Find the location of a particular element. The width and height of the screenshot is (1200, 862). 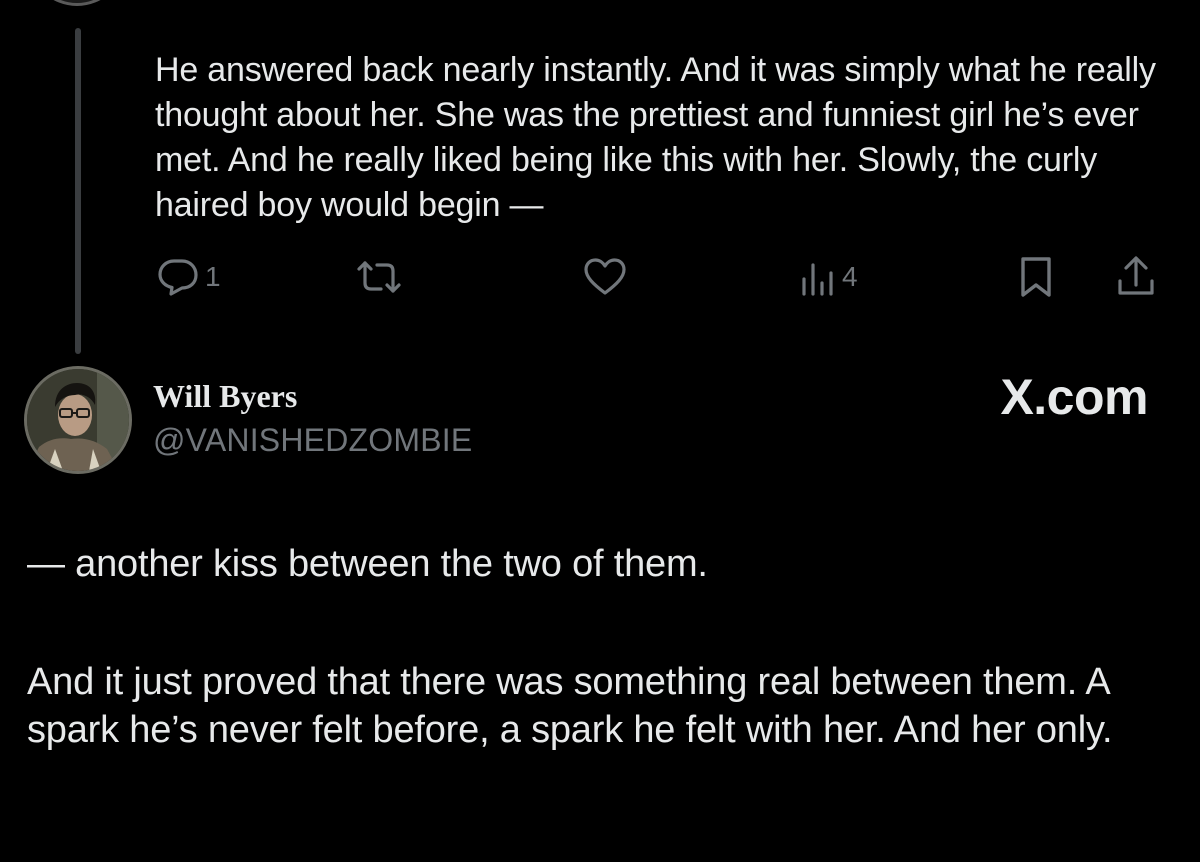

x-com-watermark: X.com is located at coordinates (1074, 397).